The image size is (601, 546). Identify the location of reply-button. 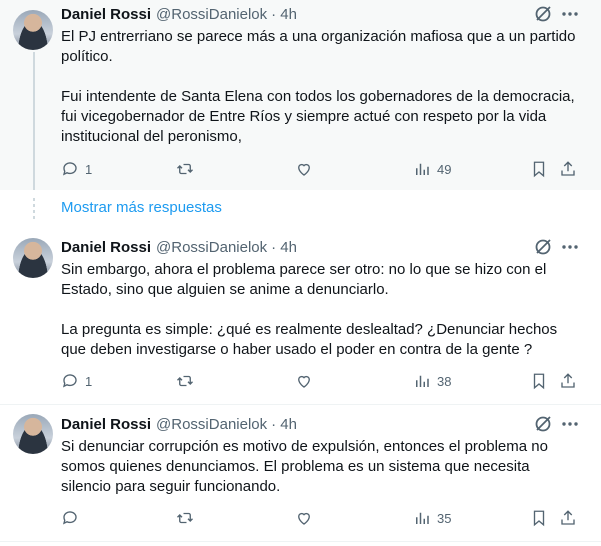
(73, 518).